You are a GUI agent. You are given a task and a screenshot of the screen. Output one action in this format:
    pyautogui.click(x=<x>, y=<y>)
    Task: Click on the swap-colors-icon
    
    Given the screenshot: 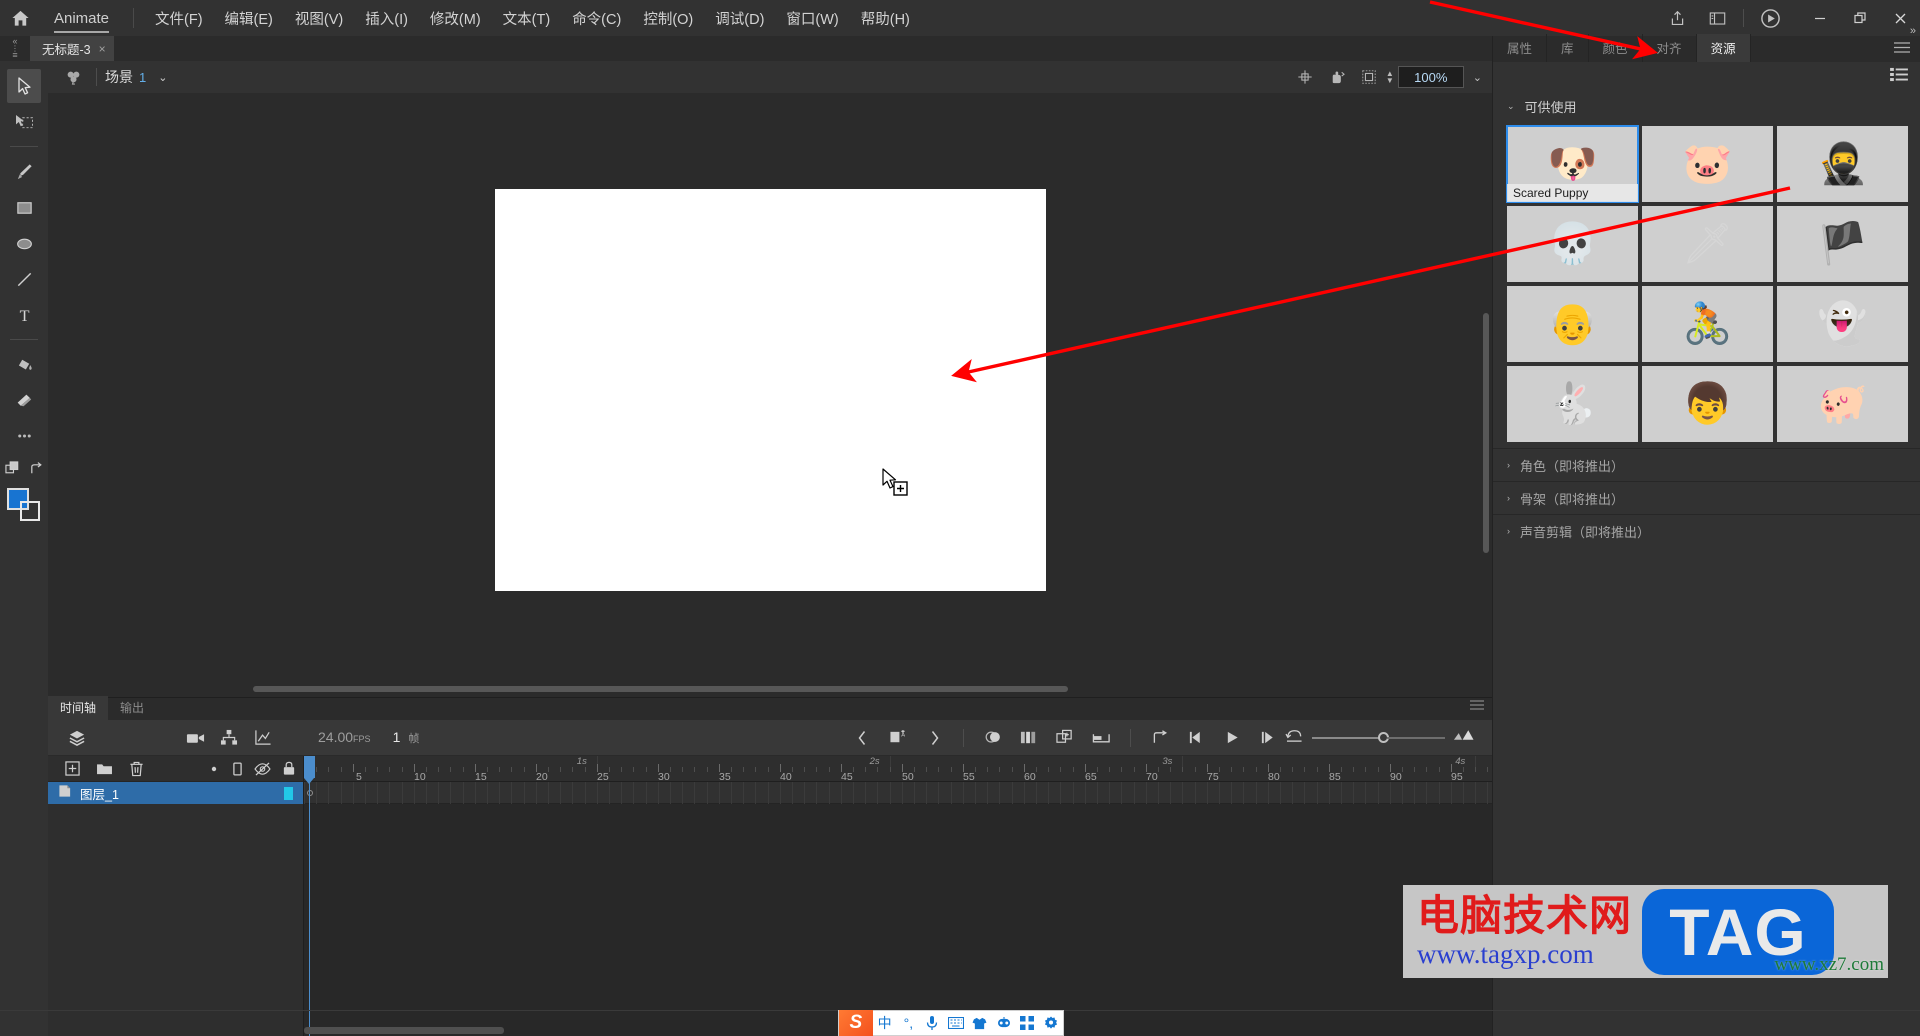 What is the action you would take?
    pyautogui.click(x=36, y=471)
    